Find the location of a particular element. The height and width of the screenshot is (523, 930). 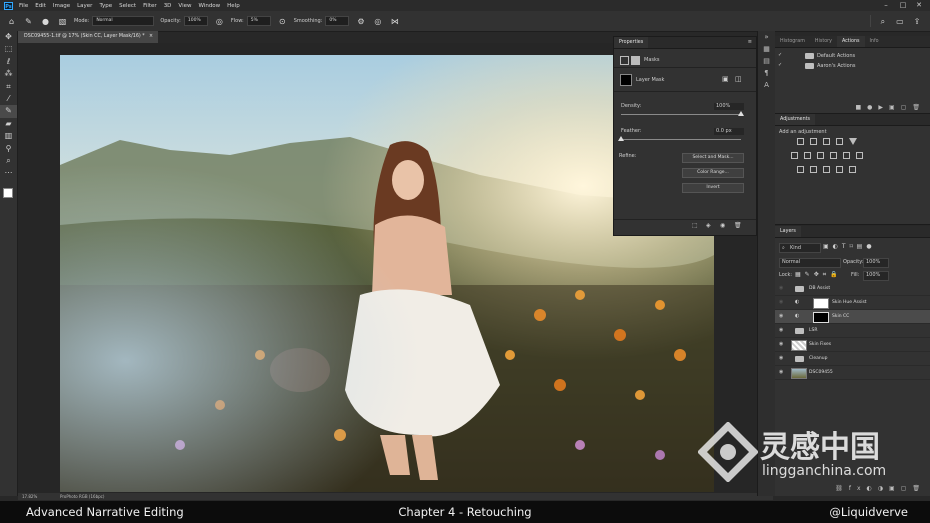

select-pixel-mask-icon: ▣ is located at coordinates (725, 79).